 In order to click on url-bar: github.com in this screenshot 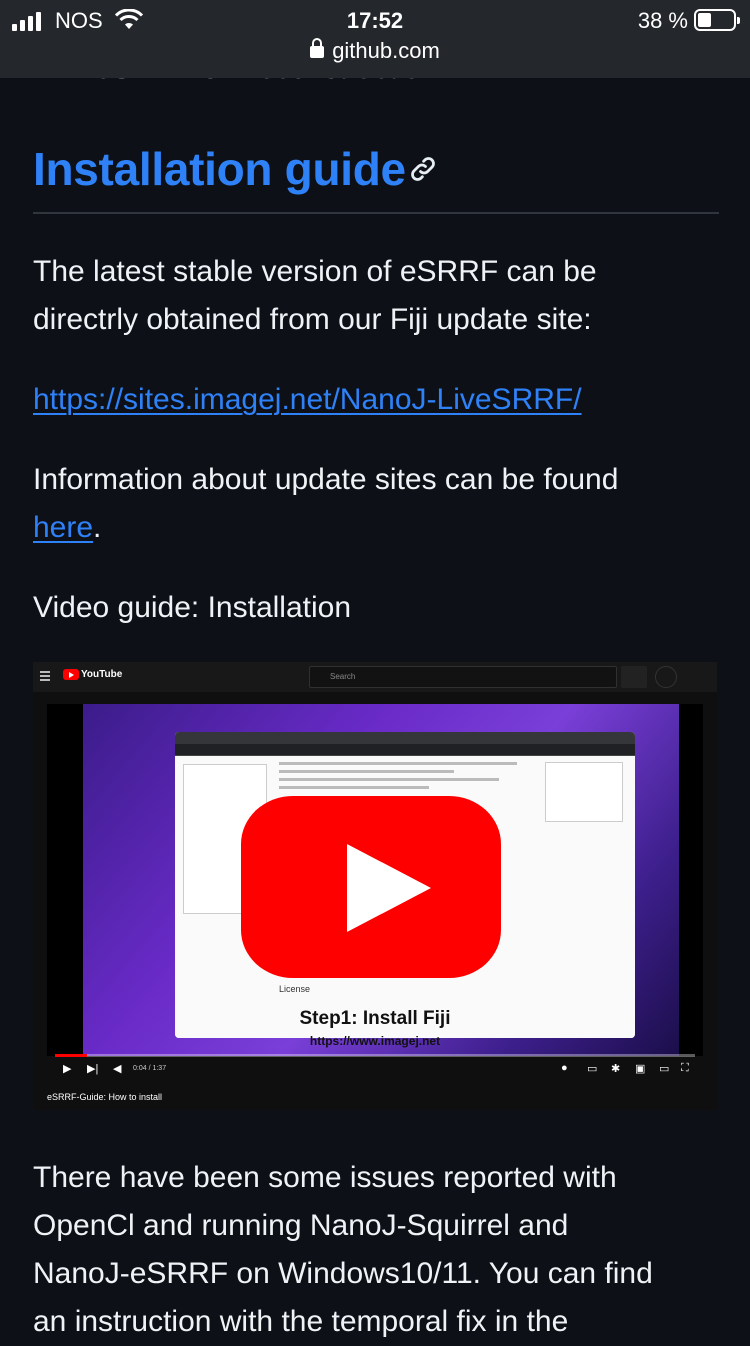, I will do `click(375, 51)`.